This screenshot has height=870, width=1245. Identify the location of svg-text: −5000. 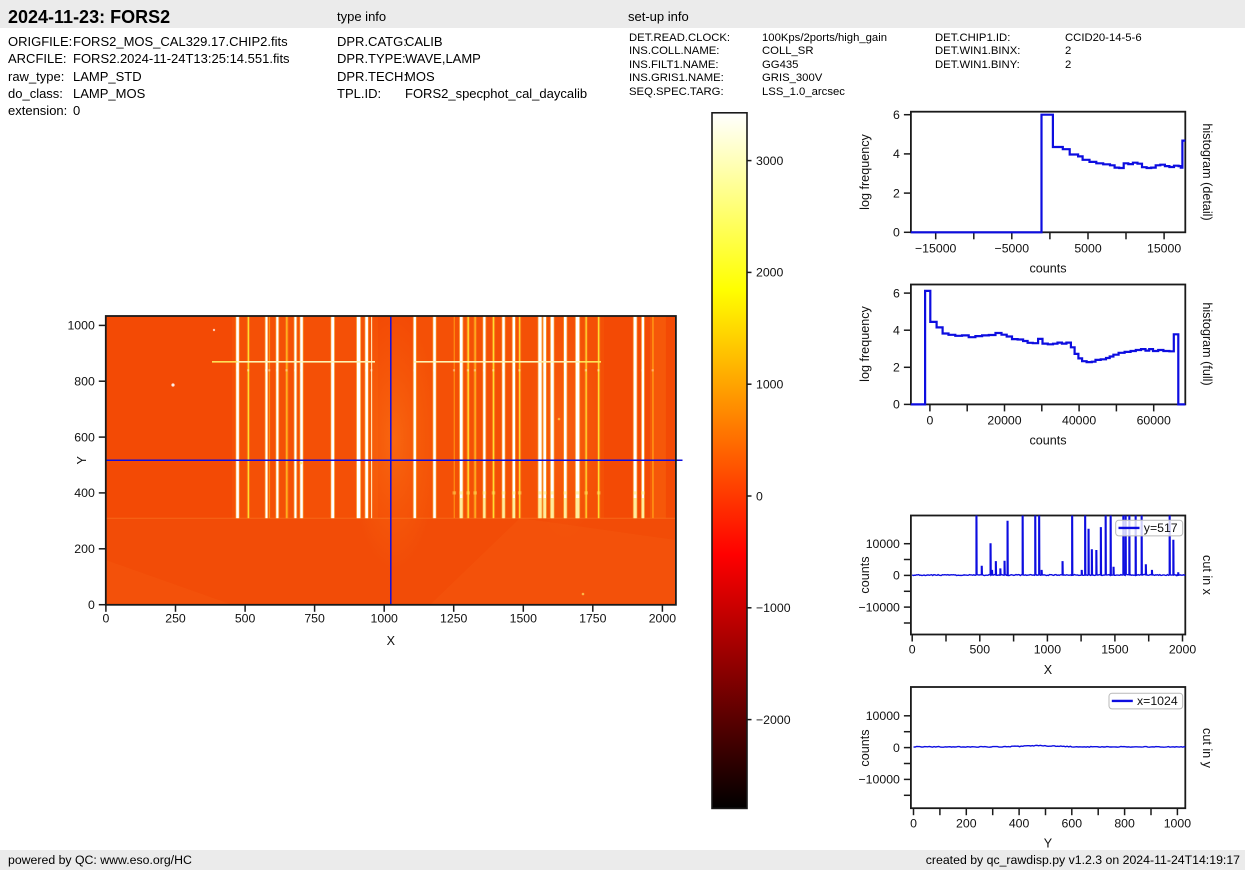
(1012, 249).